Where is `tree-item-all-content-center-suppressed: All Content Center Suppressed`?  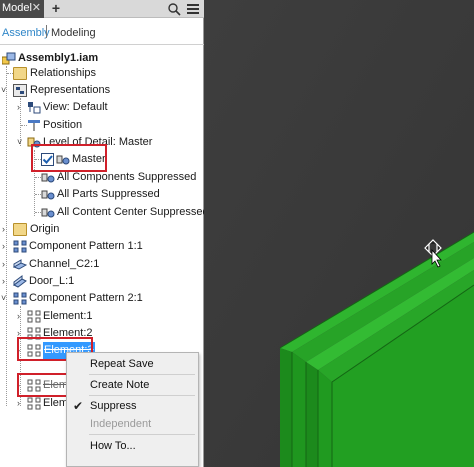
tree-item-all-content-center-suppressed: All Content Center Suppressed is located at coordinates (102, 212).